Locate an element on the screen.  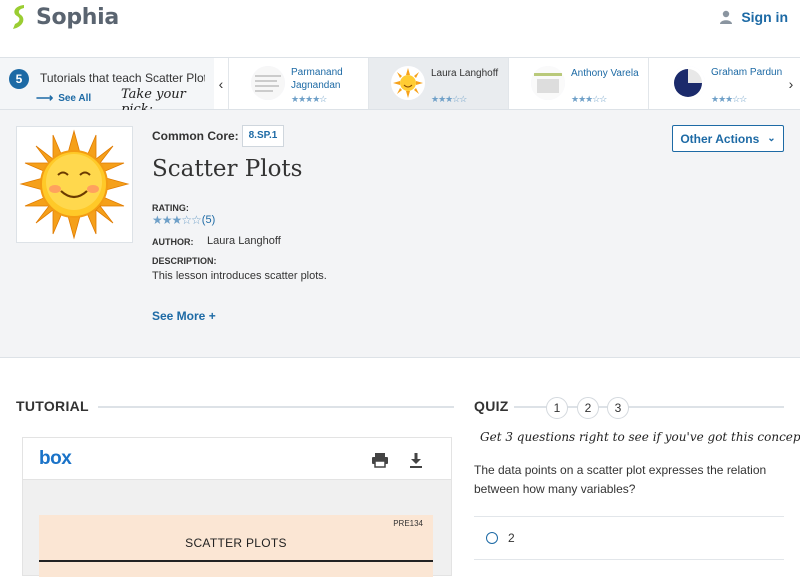
see-all-link: ⟶ See All is located at coordinates (63, 98).